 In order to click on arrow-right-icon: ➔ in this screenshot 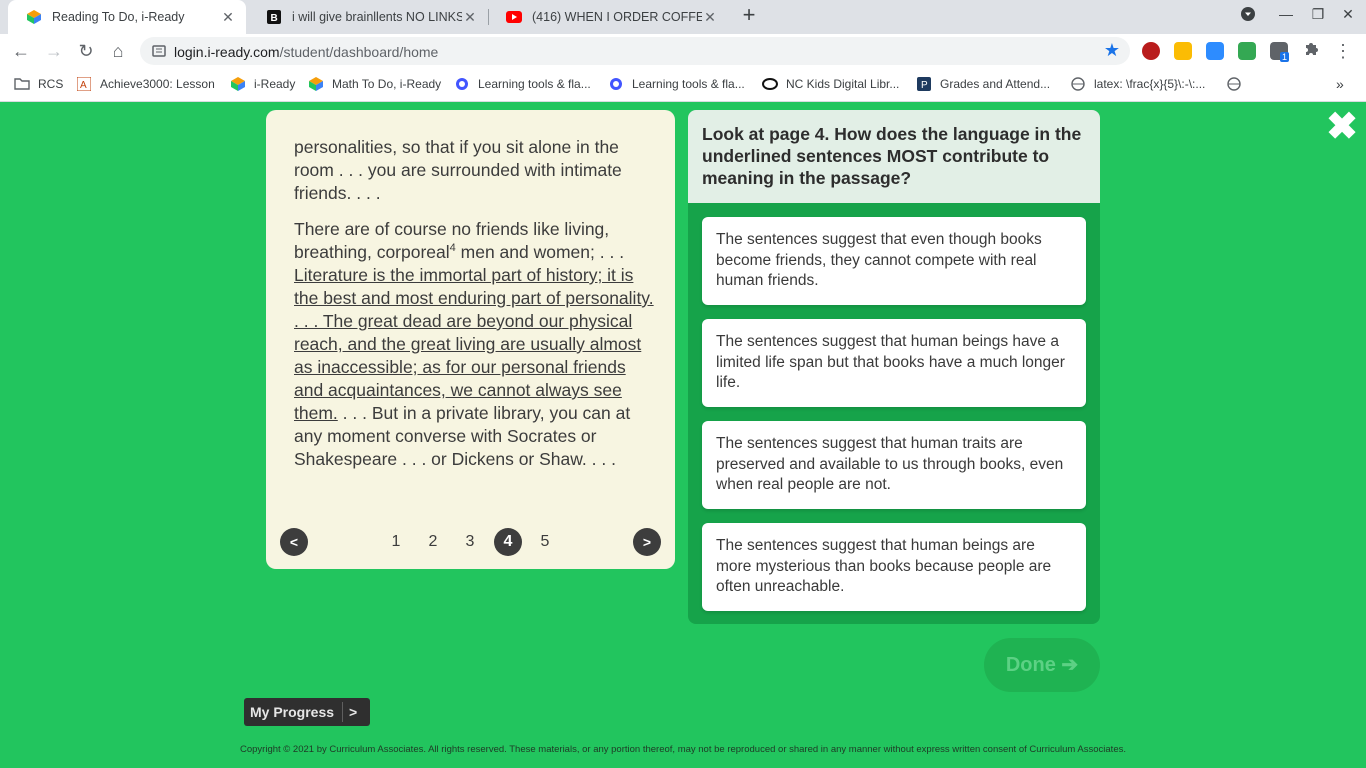, I will do `click(1070, 665)`.